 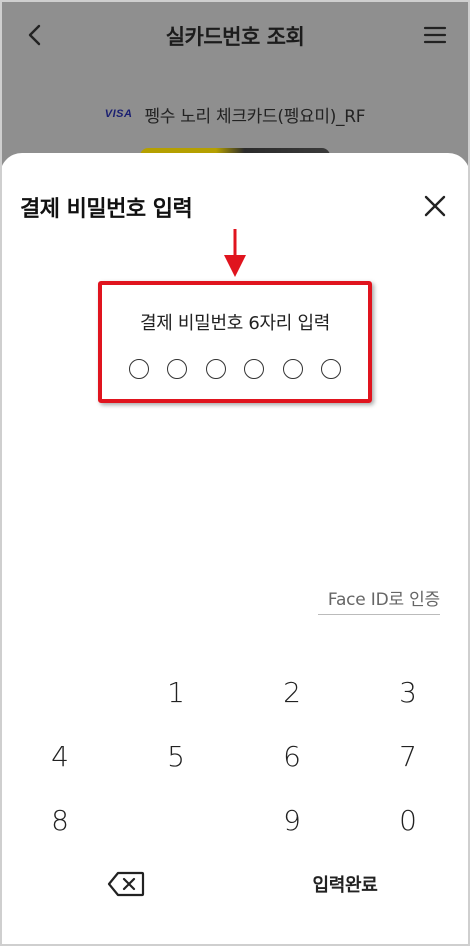 I want to click on pin-label: 결제 비밀번호 6자리 입력, so click(x=235, y=323).